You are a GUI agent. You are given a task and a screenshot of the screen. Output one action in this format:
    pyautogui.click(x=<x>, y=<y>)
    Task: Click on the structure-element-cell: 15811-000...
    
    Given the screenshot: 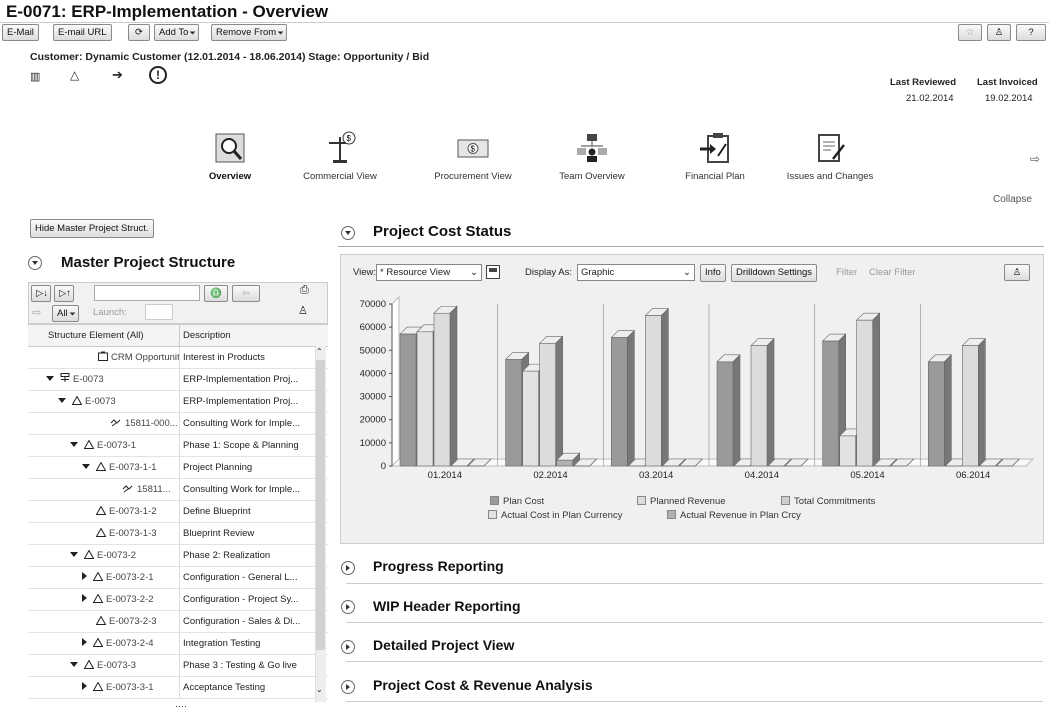 What is the action you would take?
    pyautogui.click(x=104, y=424)
    